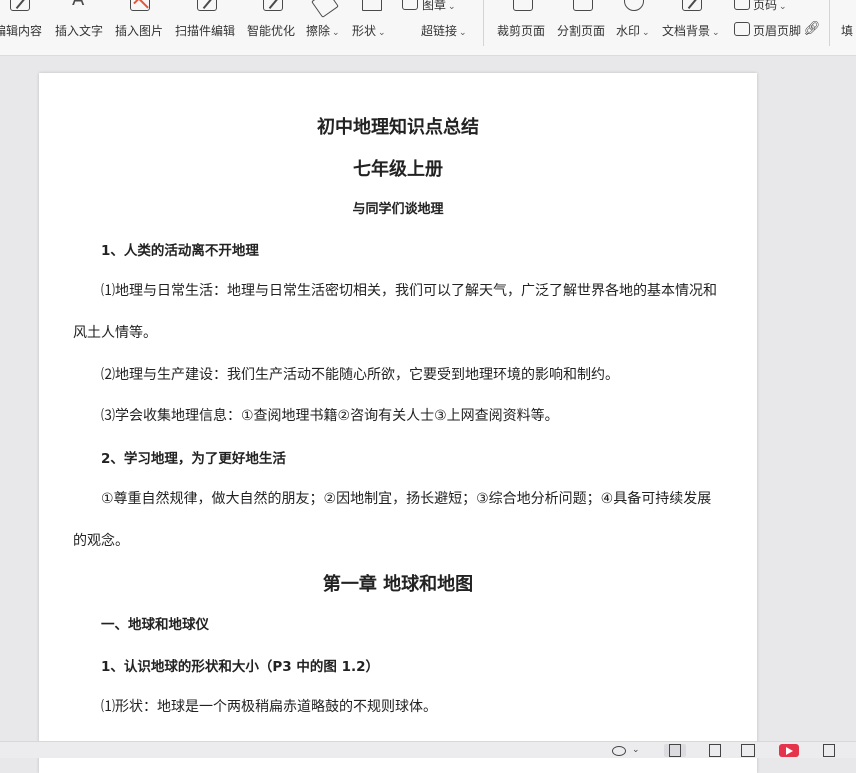 The height and width of the screenshot is (773, 856). Describe the element at coordinates (269, 707) in the screenshot. I see `paragraph-5: ⑴形状：地球是一个两极稍扁赤道略鼓的不规则球体。` at that location.